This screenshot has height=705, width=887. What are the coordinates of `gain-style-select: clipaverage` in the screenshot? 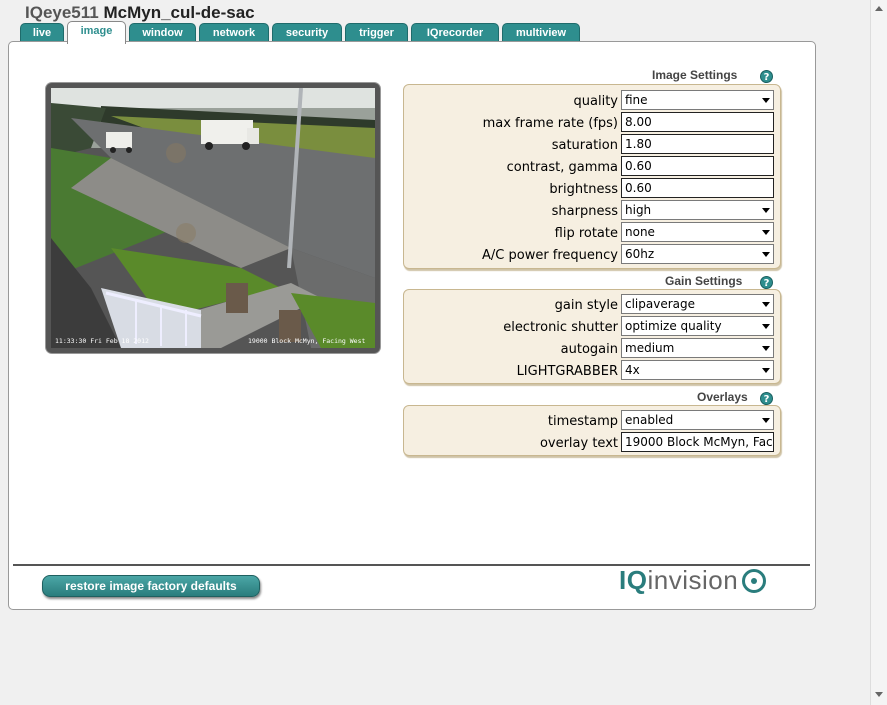 It's located at (697, 304).